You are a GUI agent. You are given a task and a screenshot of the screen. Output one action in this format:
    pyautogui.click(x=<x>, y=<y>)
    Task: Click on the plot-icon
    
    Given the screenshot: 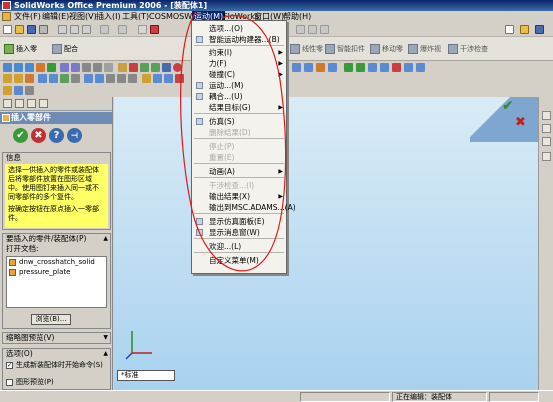 What is the action you would take?
    pyautogui.click(x=157, y=78)
    